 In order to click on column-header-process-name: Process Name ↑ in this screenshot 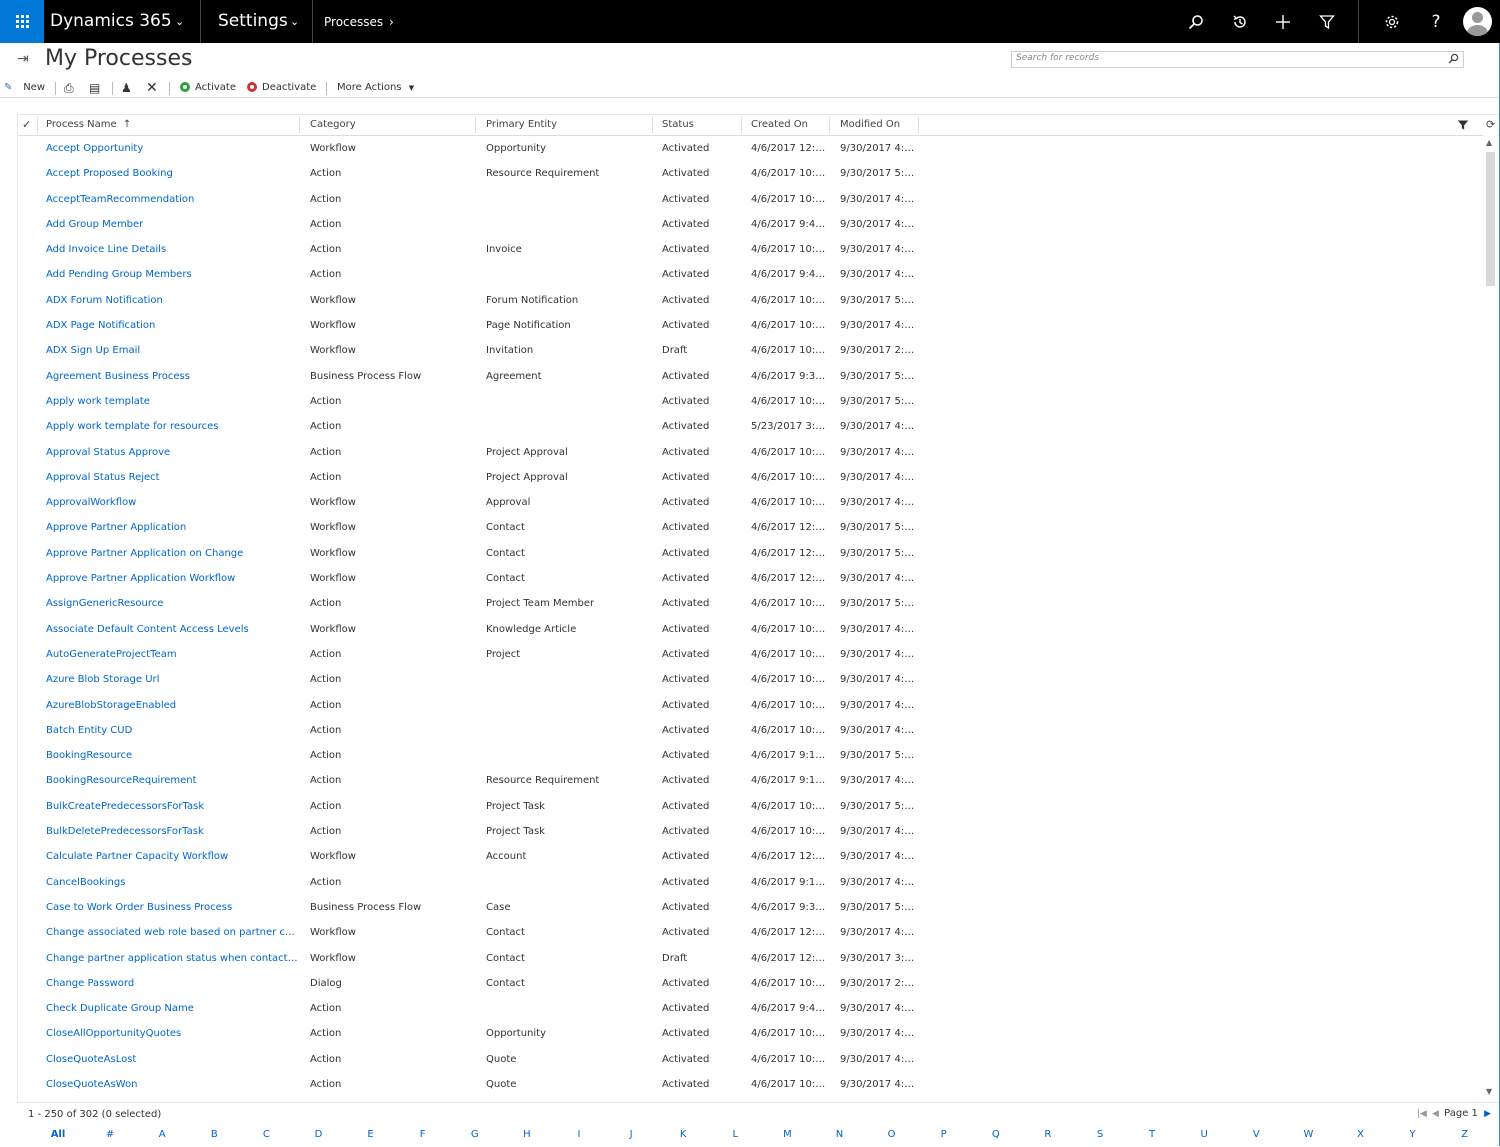, I will do `click(88, 125)`.